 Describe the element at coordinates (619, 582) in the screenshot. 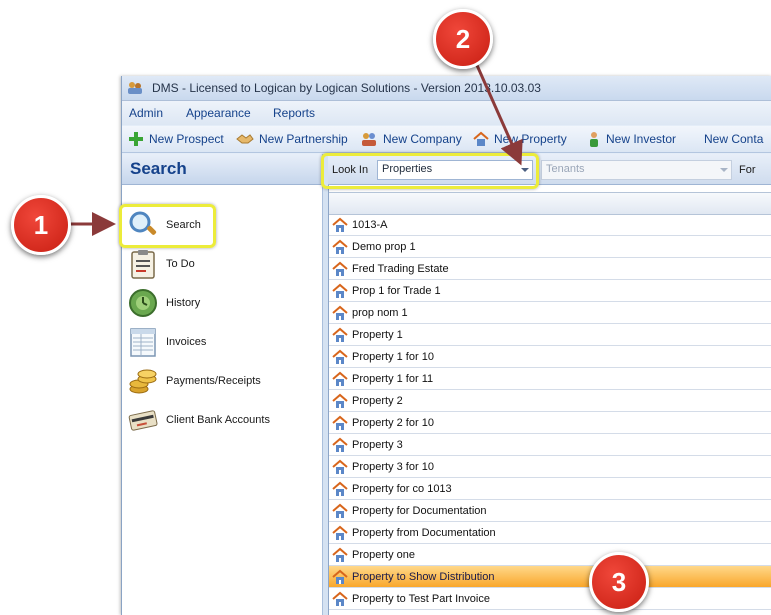

I see `callout-3: 3` at that location.